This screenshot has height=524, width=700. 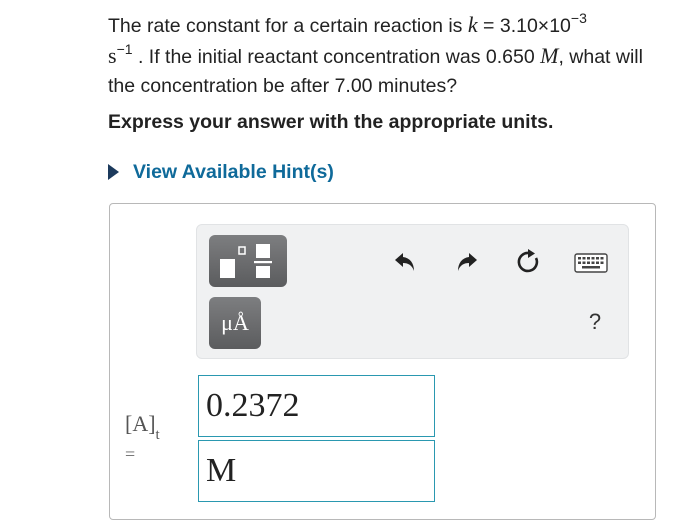 What do you see at coordinates (405, 262) in the screenshot?
I see `undo-icon` at bounding box center [405, 262].